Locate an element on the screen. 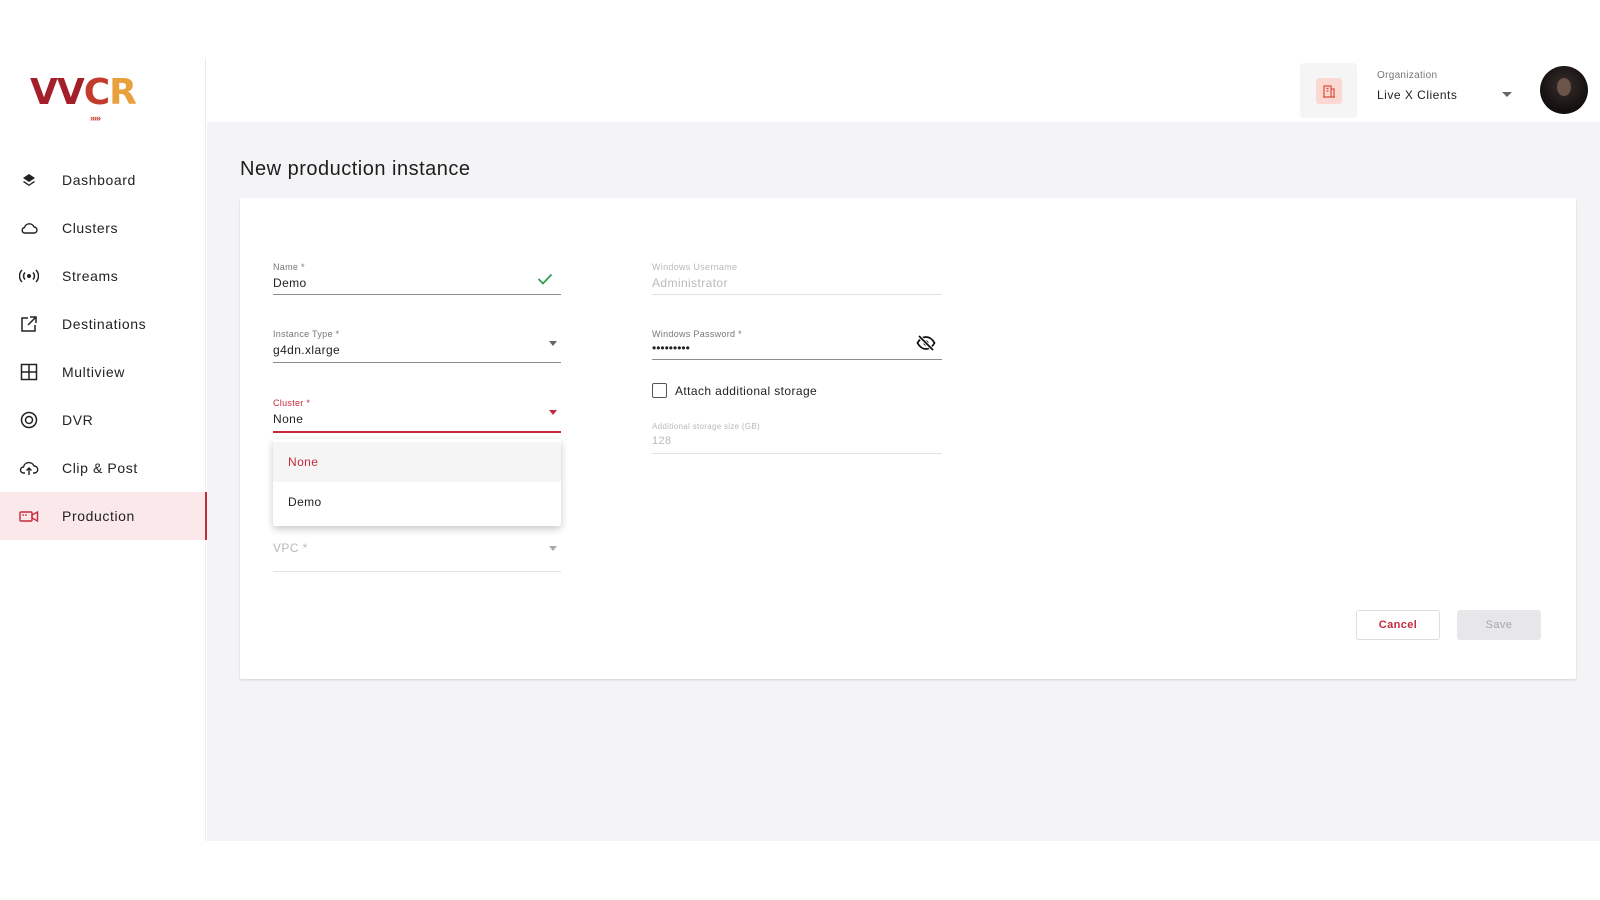 Image resolution: width=1600 pixels, height=900 pixels. sidebar-item-label: Dashboard is located at coordinates (99, 180).